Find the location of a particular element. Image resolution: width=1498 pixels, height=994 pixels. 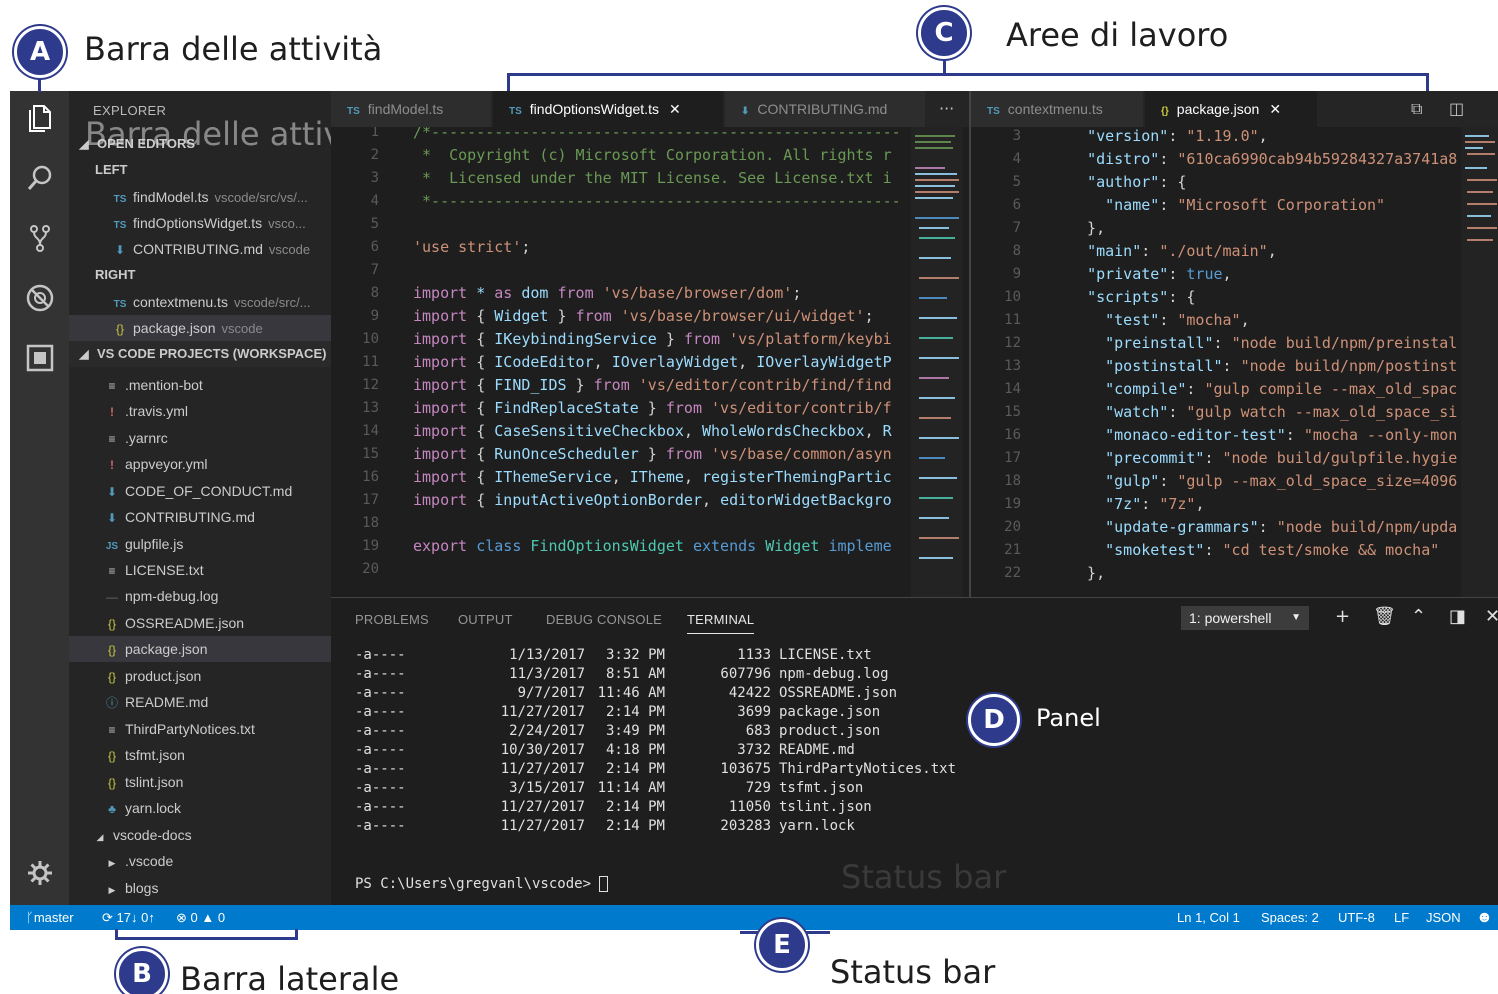

minimap-left is located at coordinates (937, 362).